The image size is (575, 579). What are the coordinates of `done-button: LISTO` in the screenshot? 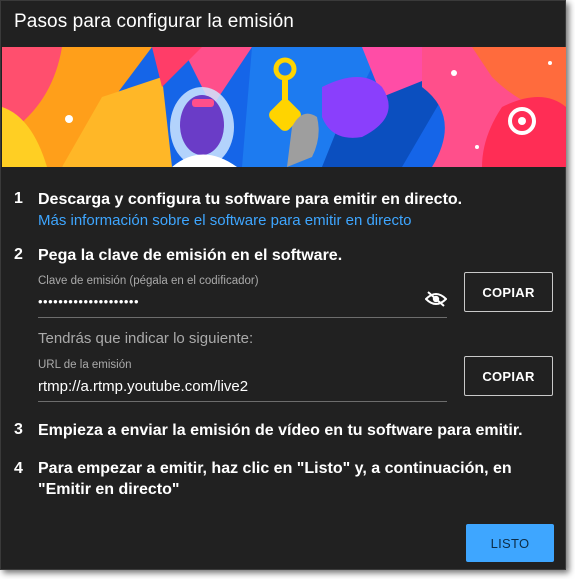 It's located at (510, 543).